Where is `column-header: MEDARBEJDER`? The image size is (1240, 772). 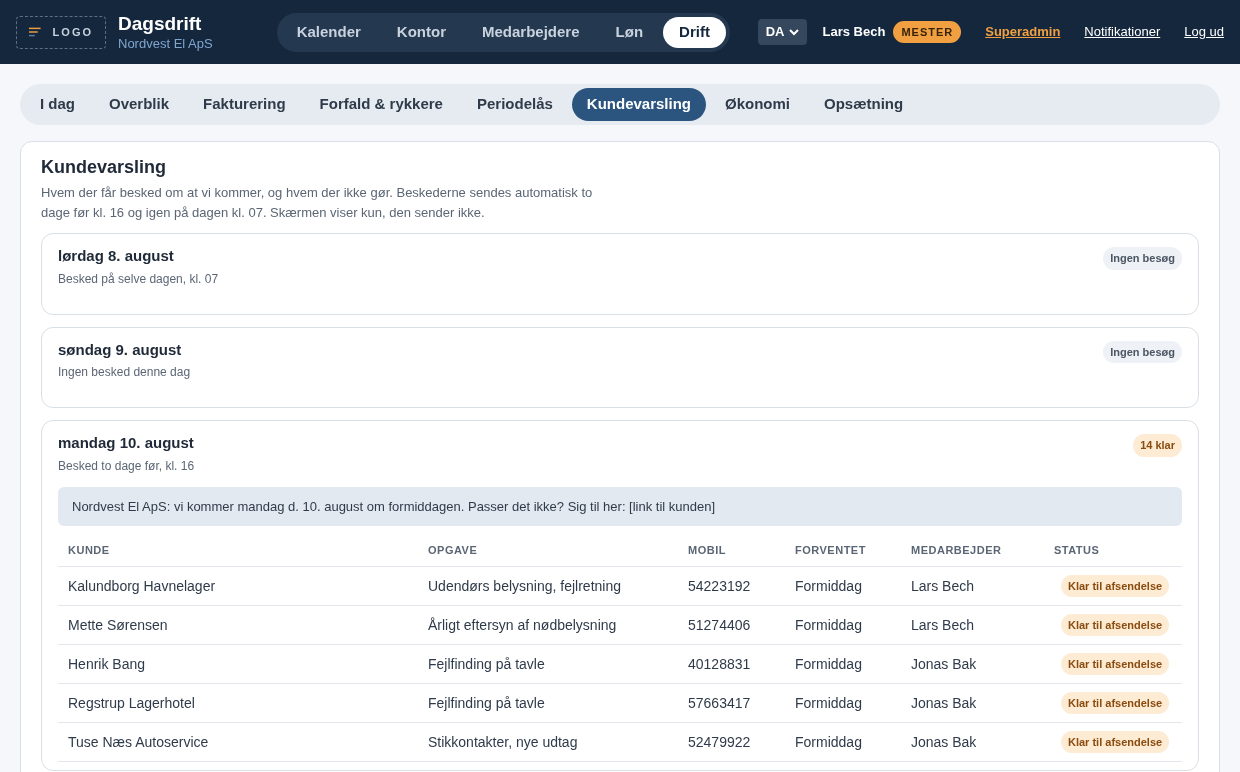 column-header: MEDARBEJDER is located at coordinates (957, 550).